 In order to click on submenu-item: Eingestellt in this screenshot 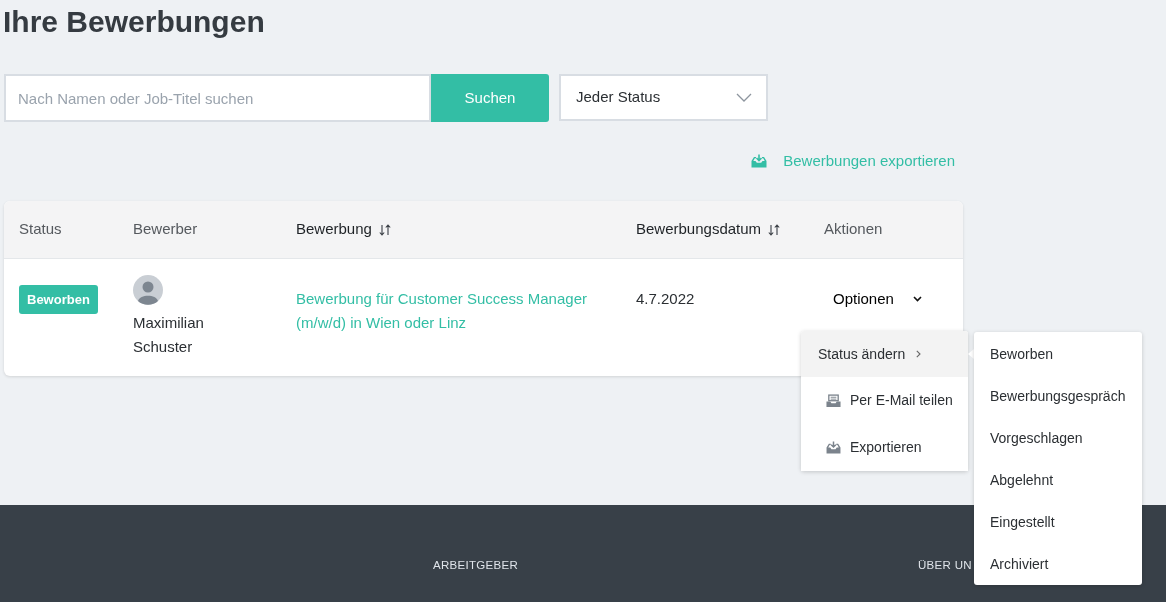, I will do `click(1058, 522)`.